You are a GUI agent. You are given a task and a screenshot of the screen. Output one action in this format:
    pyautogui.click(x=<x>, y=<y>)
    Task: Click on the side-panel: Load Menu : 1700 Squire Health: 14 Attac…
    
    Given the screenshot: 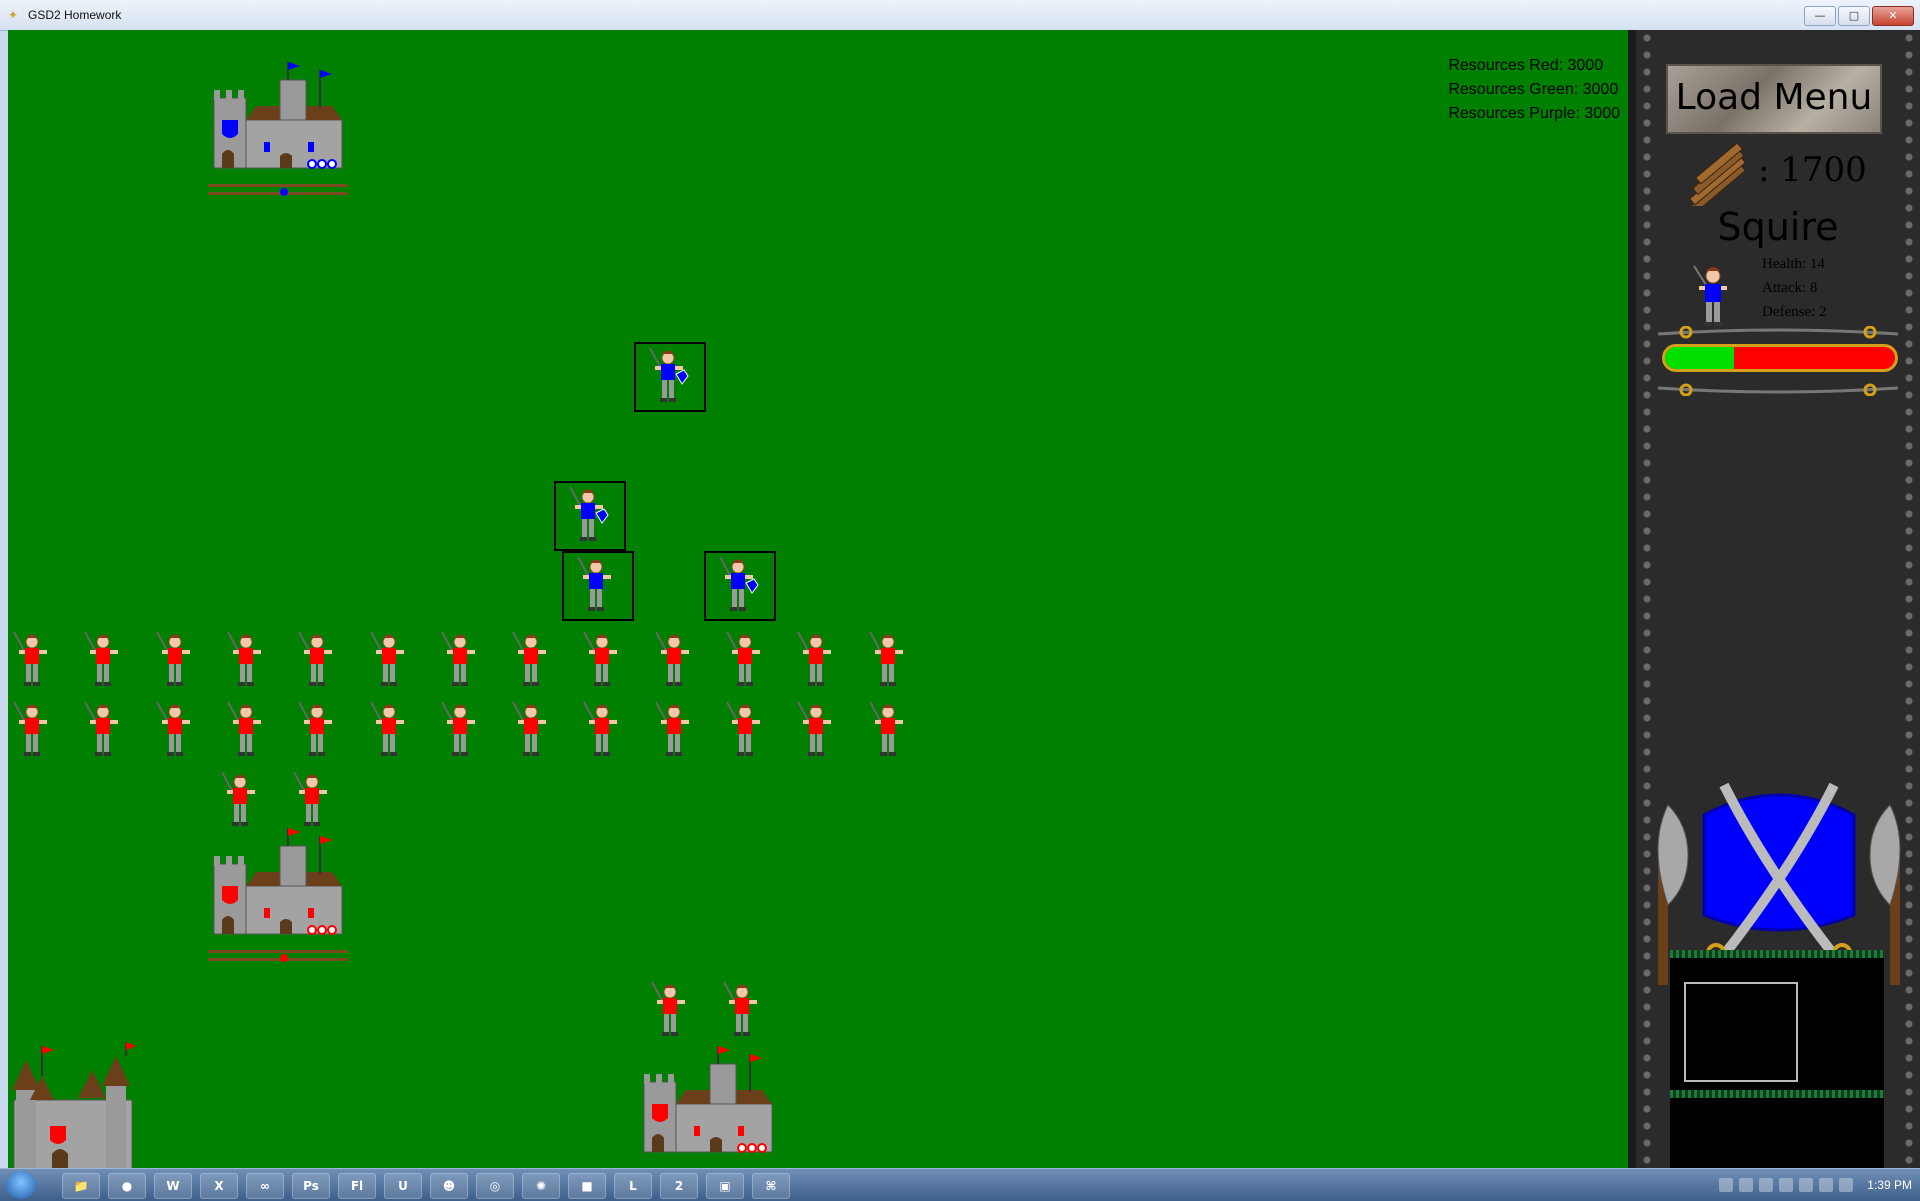 What is the action you would take?
    pyautogui.click(x=1774, y=605)
    